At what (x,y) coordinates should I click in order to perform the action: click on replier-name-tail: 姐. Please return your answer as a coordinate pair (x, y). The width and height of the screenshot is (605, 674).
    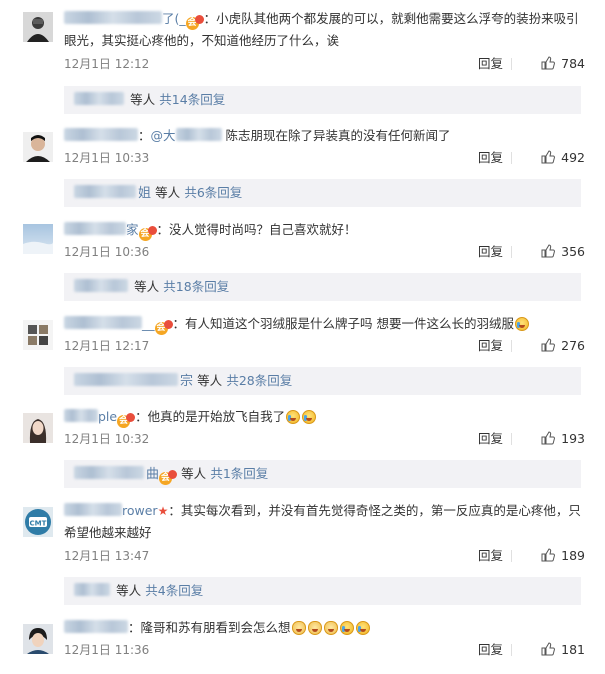
    Looking at the image, I should click on (144, 193).